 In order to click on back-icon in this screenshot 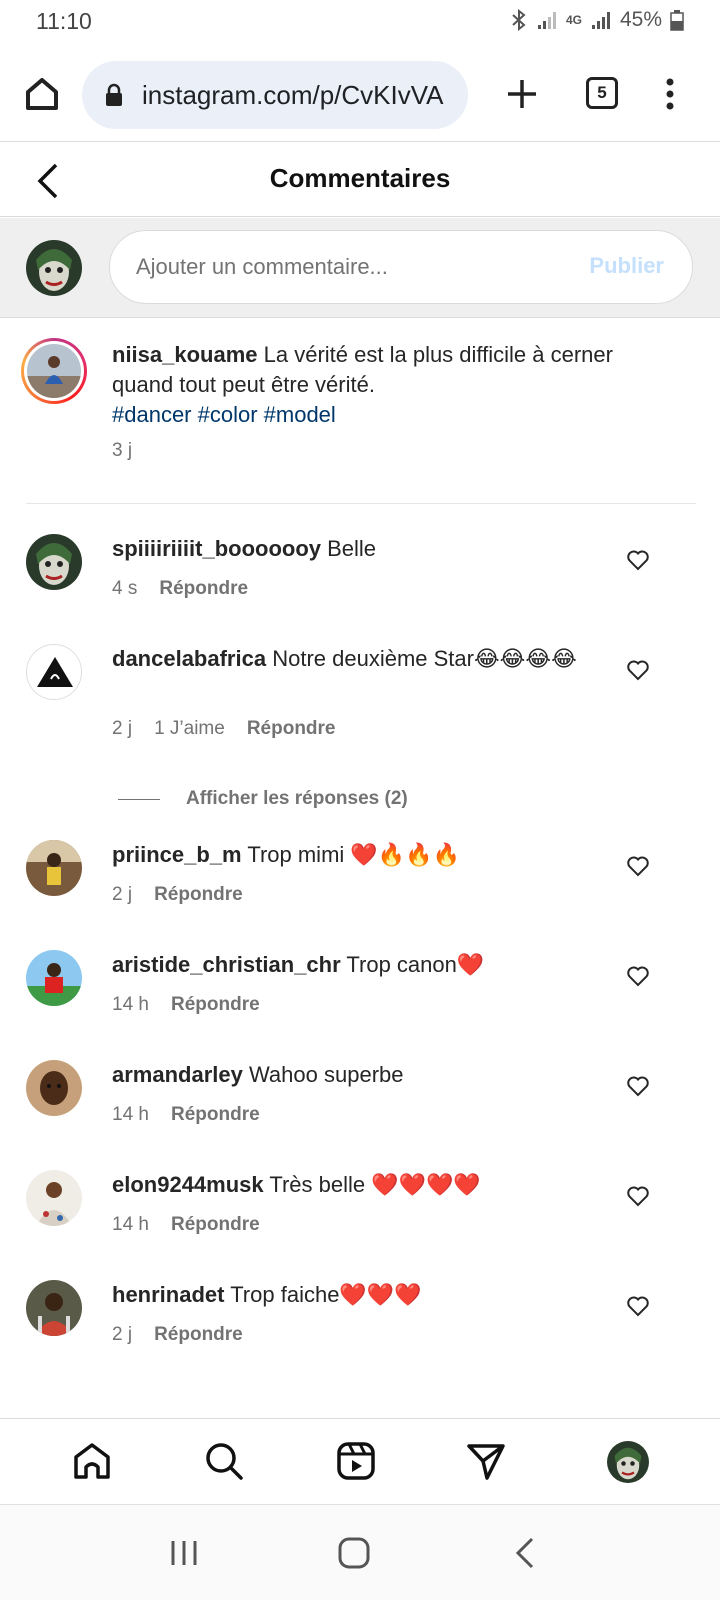, I will do `click(524, 1553)`.